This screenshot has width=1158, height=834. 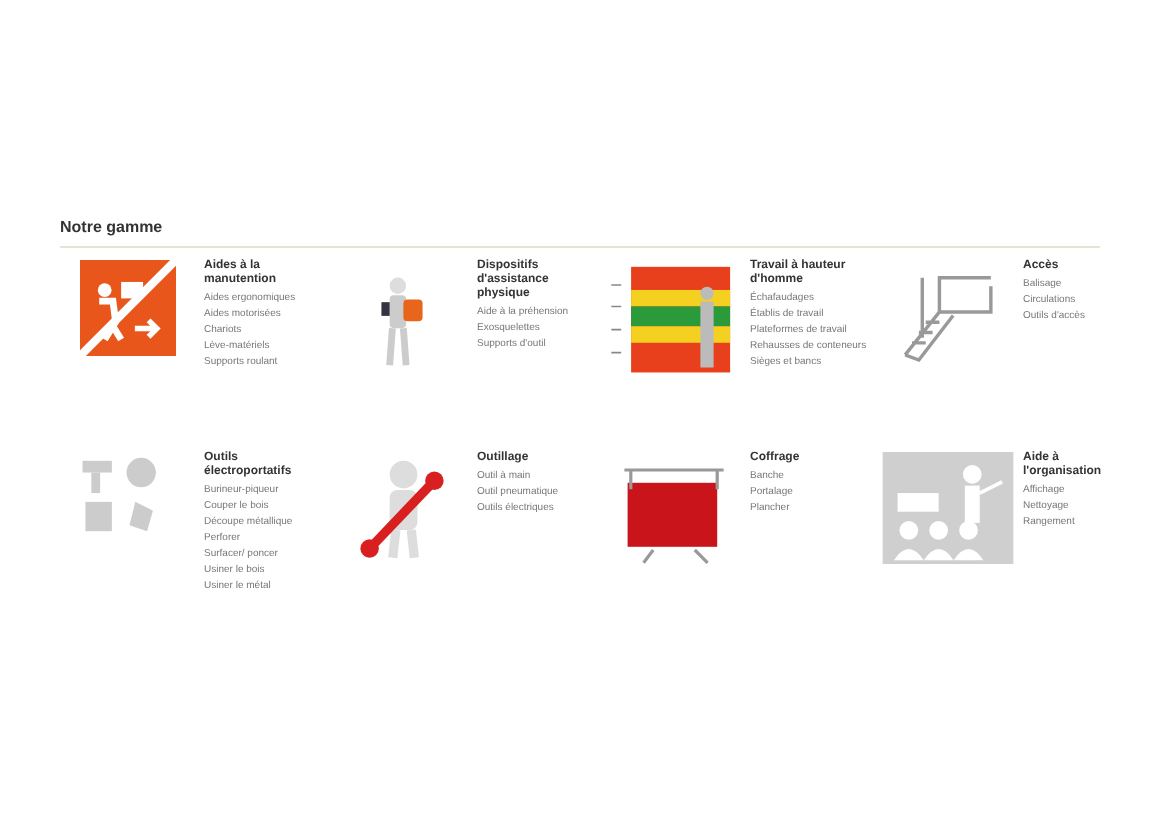 What do you see at coordinates (947, 508) in the screenshot?
I see `meeting-sign-drawing` at bounding box center [947, 508].